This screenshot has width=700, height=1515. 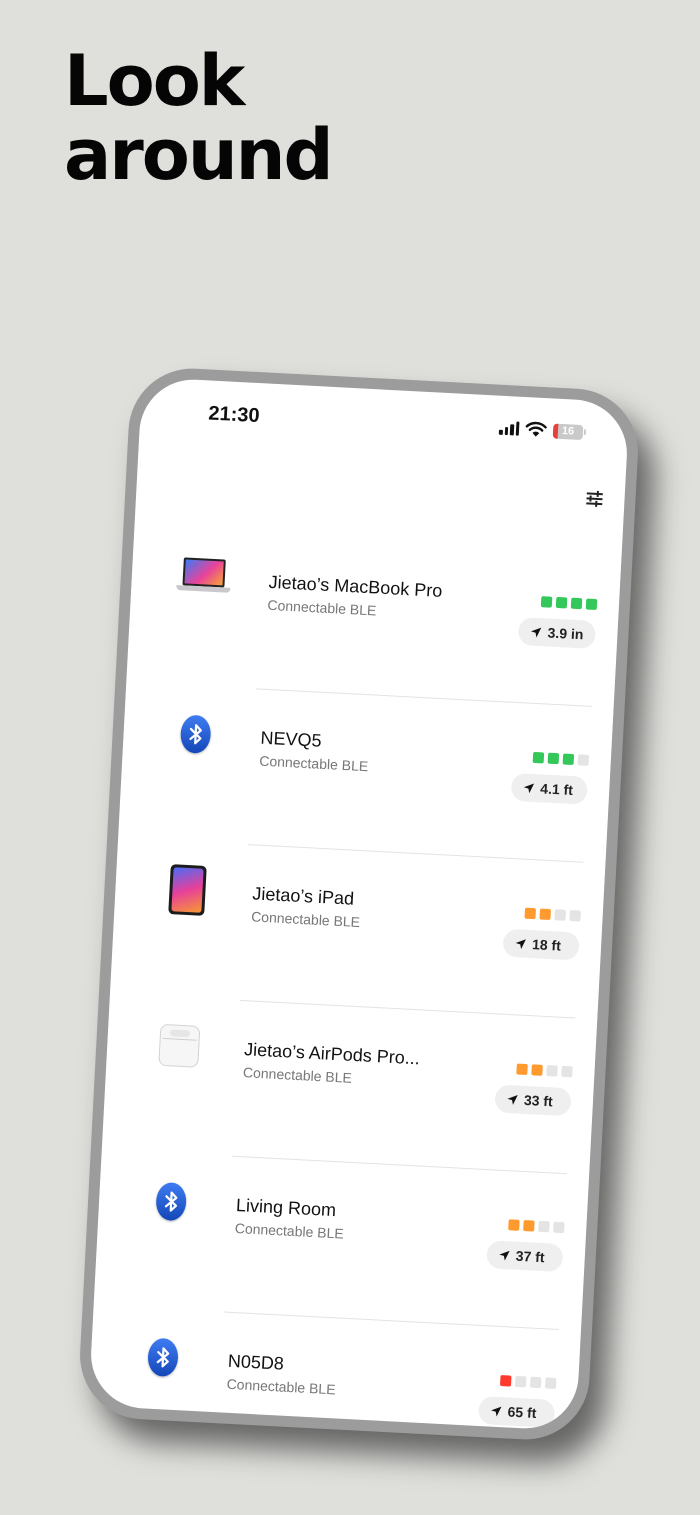 What do you see at coordinates (522, 1412) in the screenshot?
I see `distance-value: 65 ft` at bounding box center [522, 1412].